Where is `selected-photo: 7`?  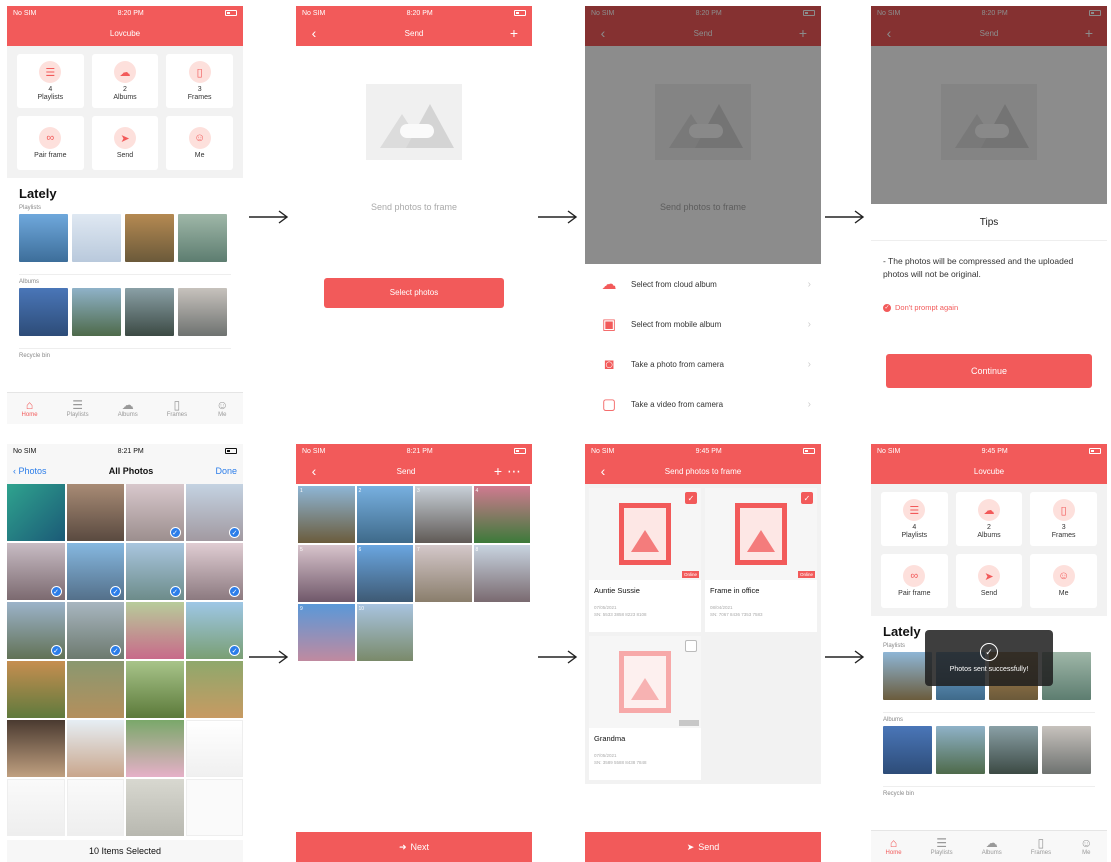 selected-photo: 7 is located at coordinates (443, 573).